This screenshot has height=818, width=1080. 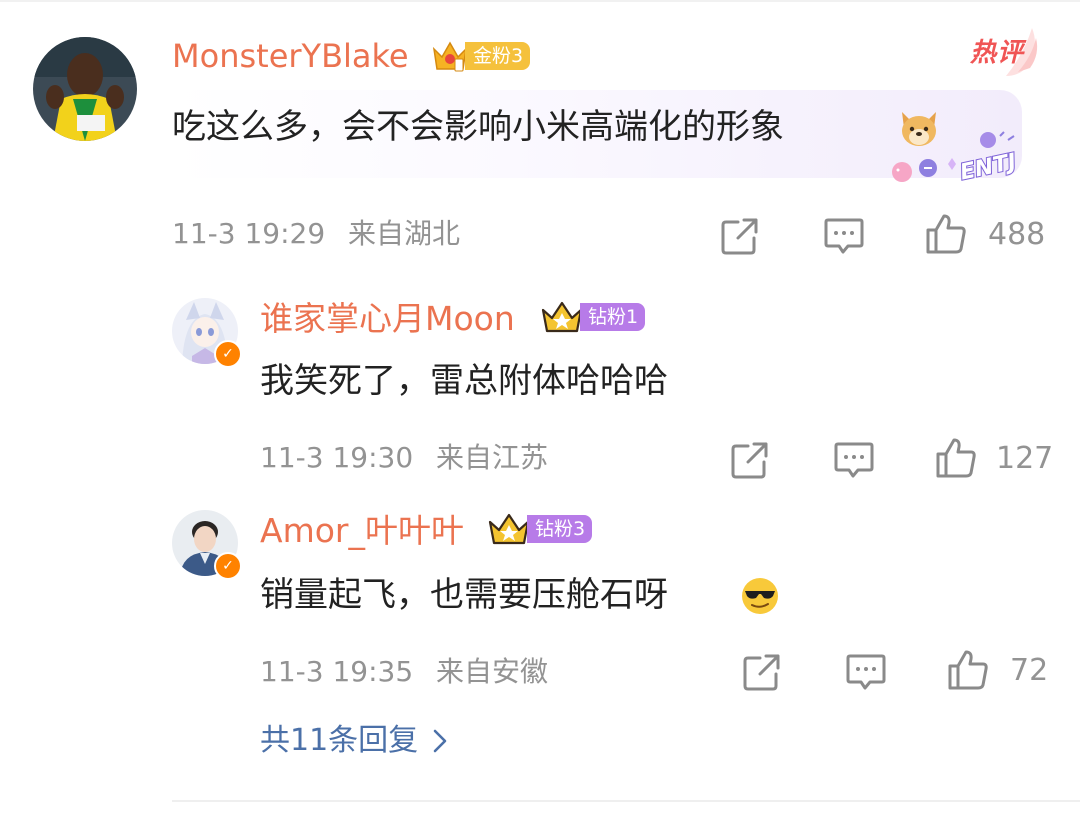 What do you see at coordinates (464, 595) in the screenshot?
I see `comment-text: 销量起飞，也需要压舱石呀` at bounding box center [464, 595].